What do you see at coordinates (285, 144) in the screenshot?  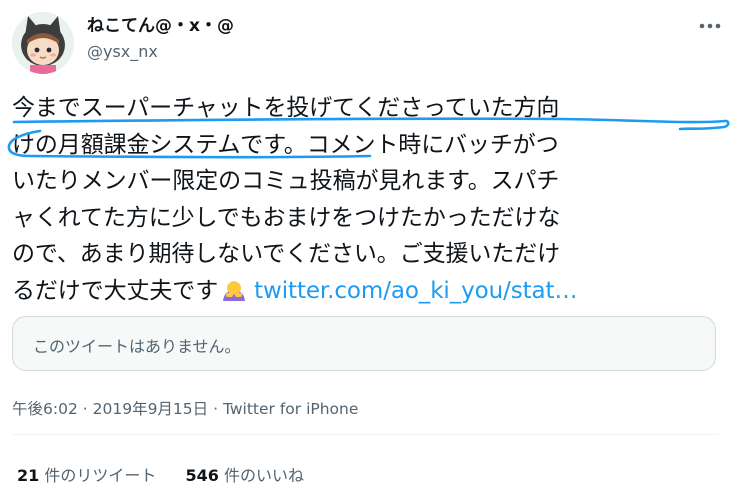 I see `tweet-line: けの月額課金システムです。コメント時にバッチがつ` at bounding box center [285, 144].